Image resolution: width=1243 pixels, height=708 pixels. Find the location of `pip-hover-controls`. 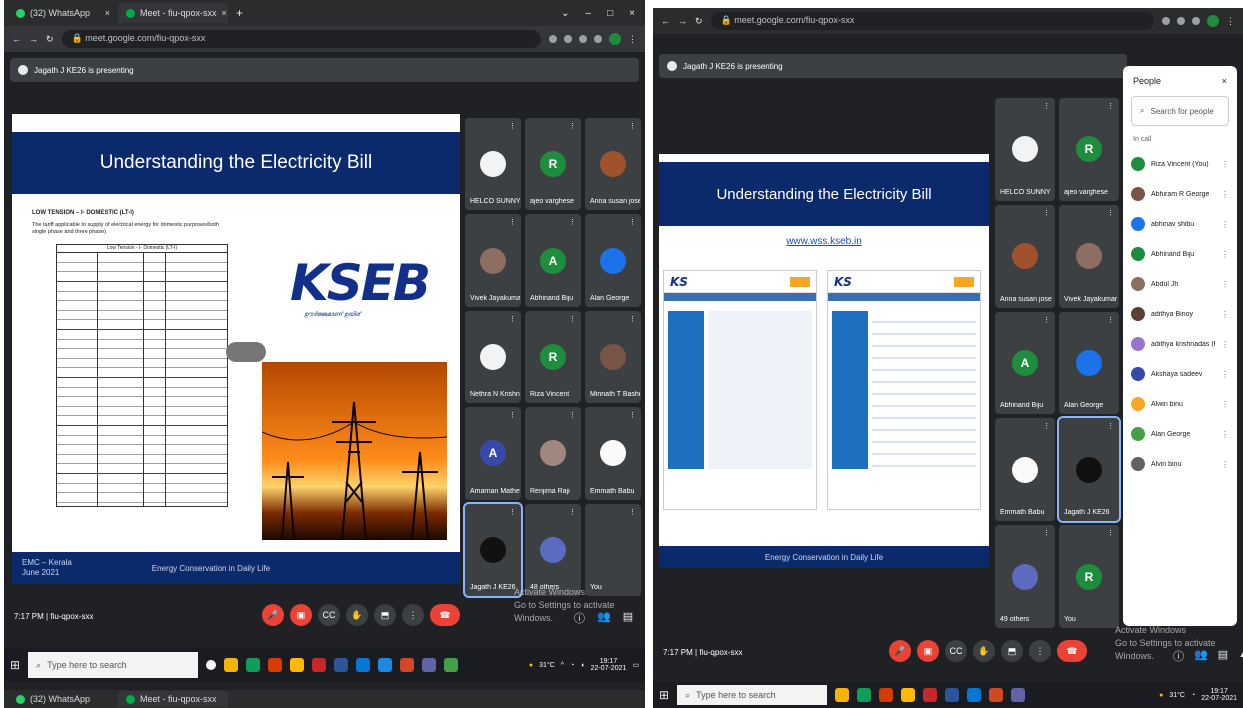

pip-hover-controls is located at coordinates (246, 352).